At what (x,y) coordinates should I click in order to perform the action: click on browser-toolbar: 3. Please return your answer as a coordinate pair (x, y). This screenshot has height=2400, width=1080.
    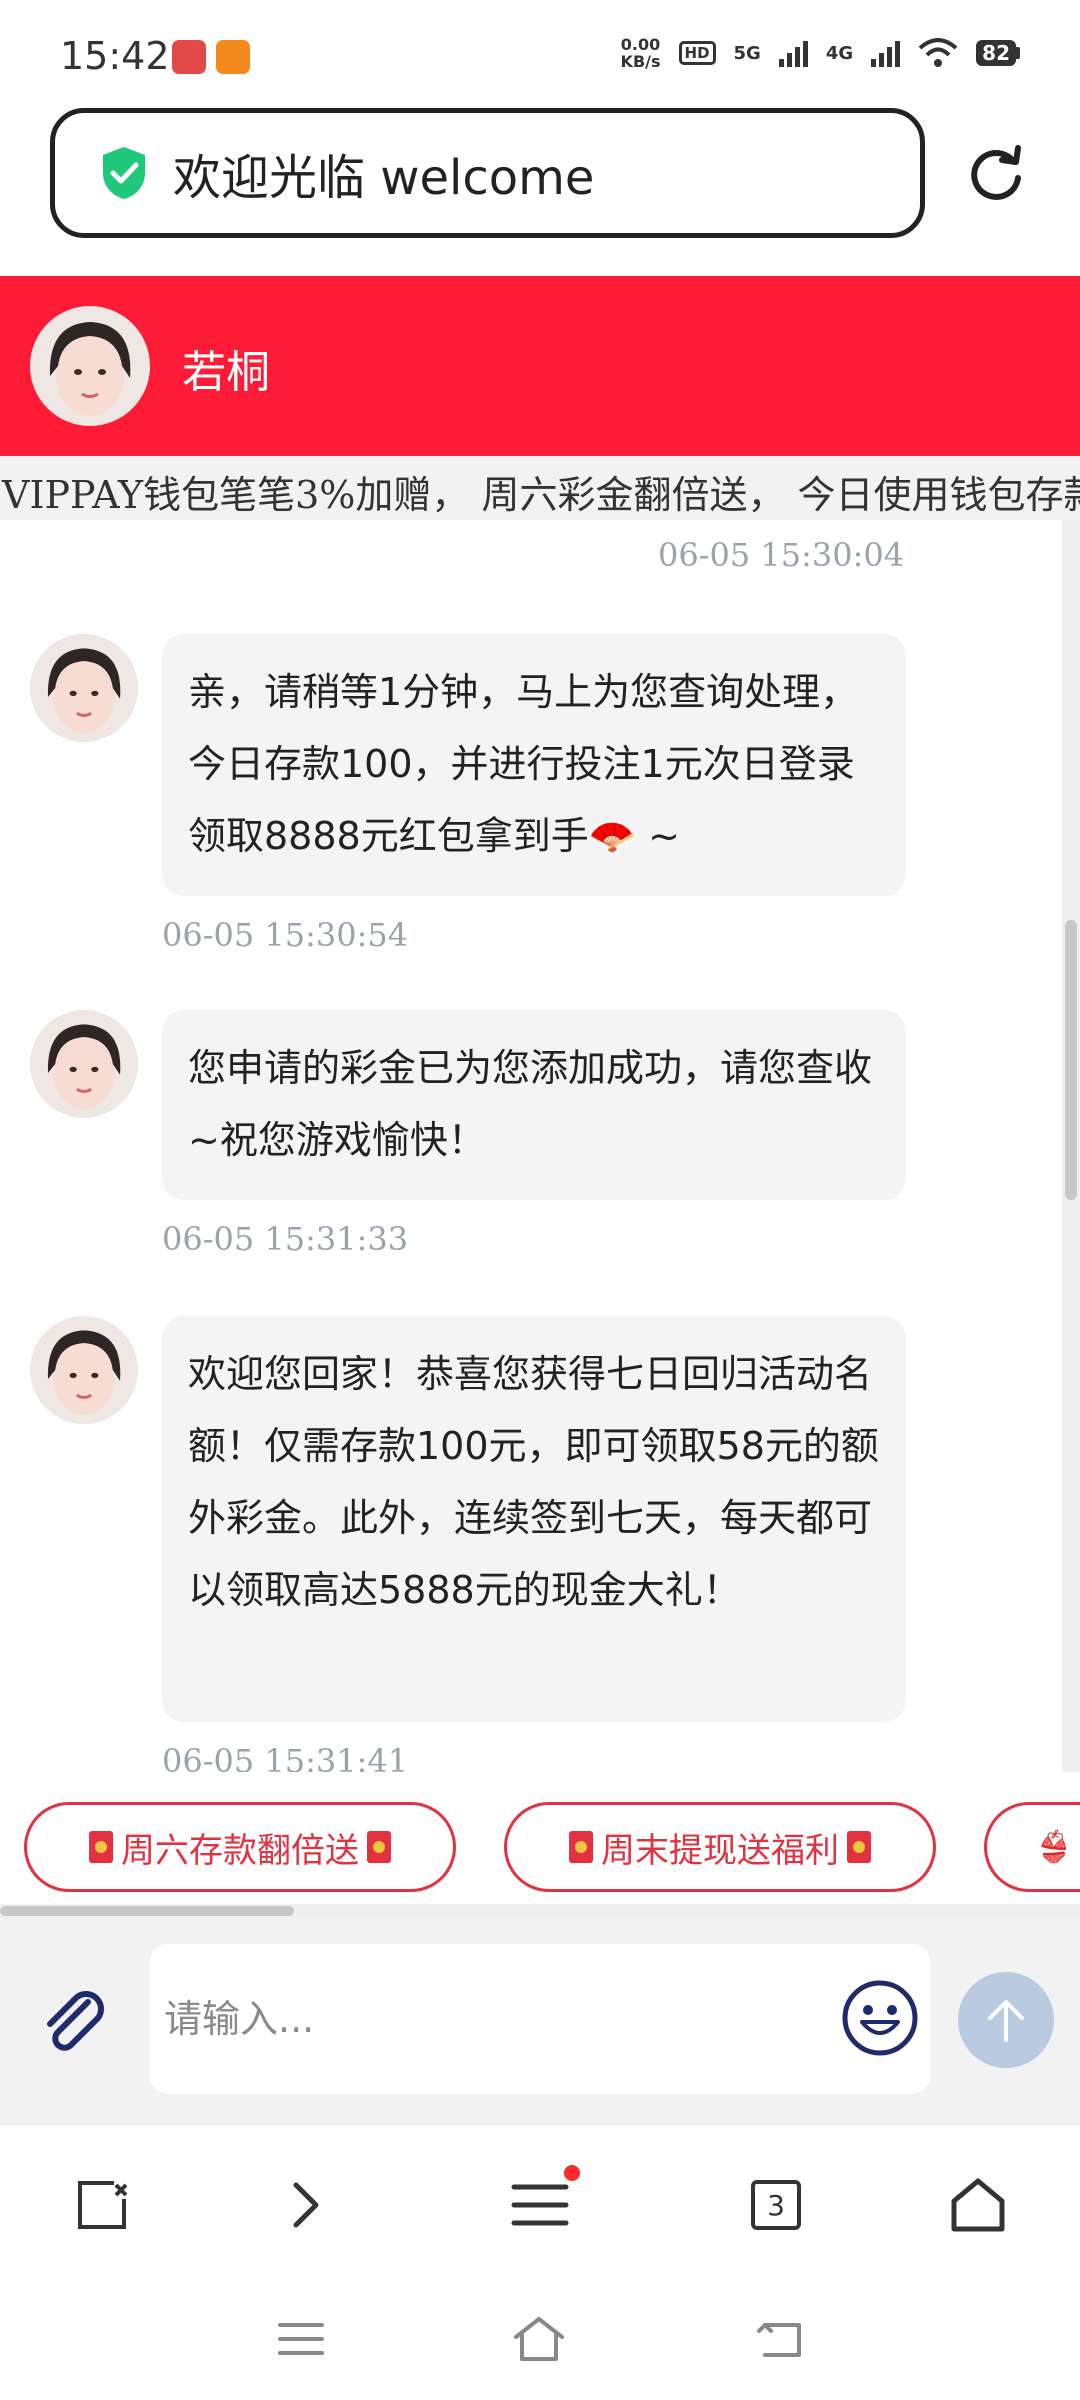
    Looking at the image, I should click on (540, 2199).